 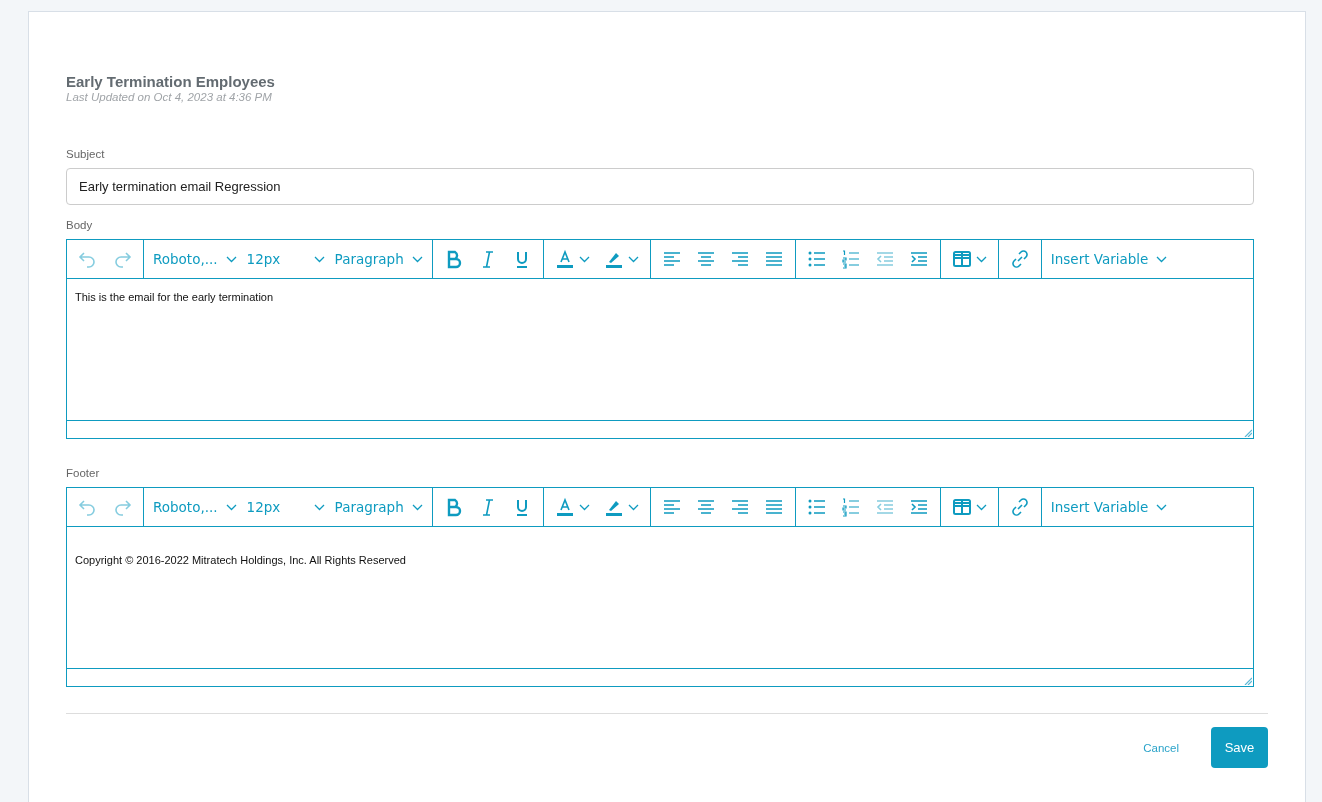 What do you see at coordinates (1161, 747) in the screenshot?
I see `cancel-link: Cancel` at bounding box center [1161, 747].